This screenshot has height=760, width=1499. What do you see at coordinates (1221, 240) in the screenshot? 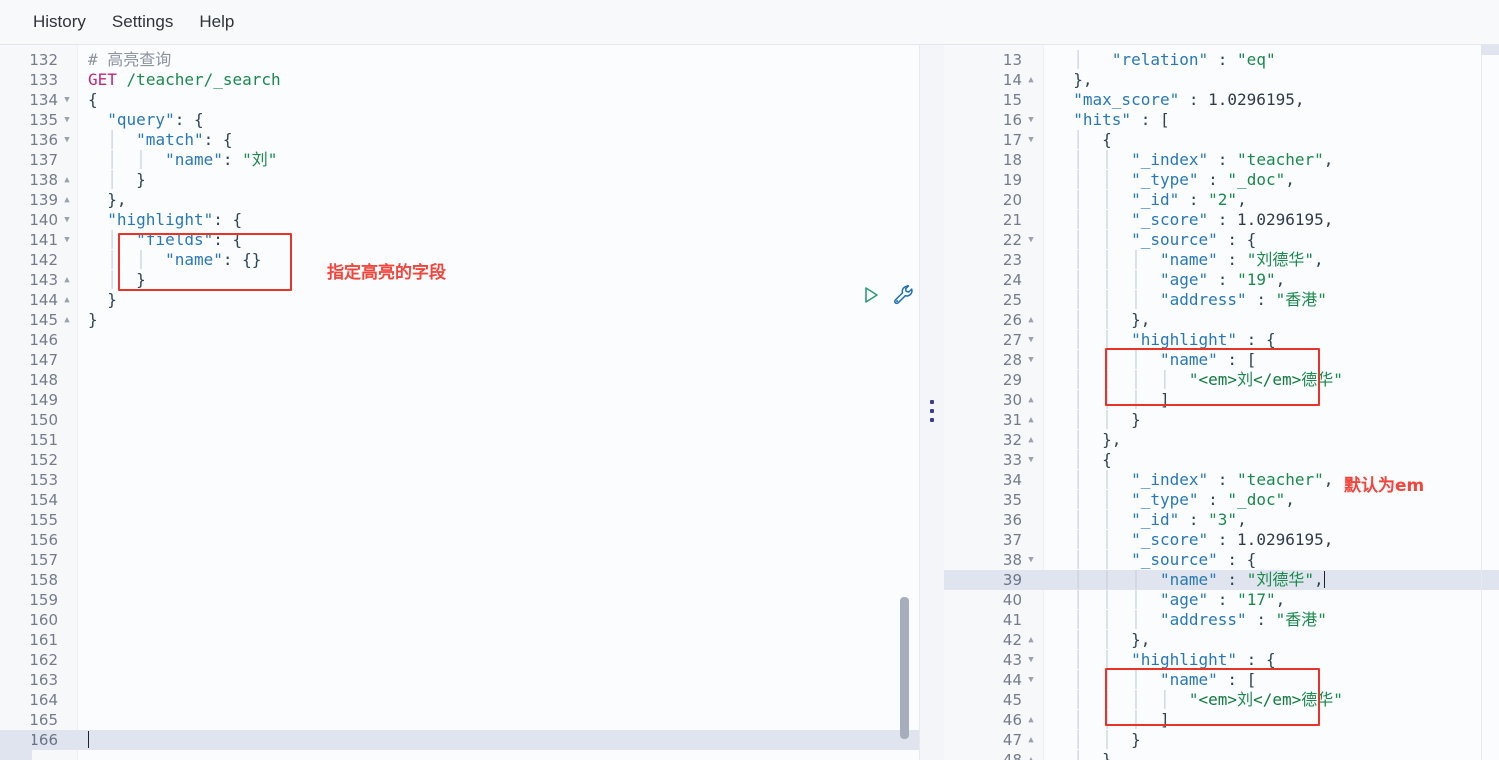
I see `code-line: 22 ▼ │ │ "_source" : {` at bounding box center [1221, 240].